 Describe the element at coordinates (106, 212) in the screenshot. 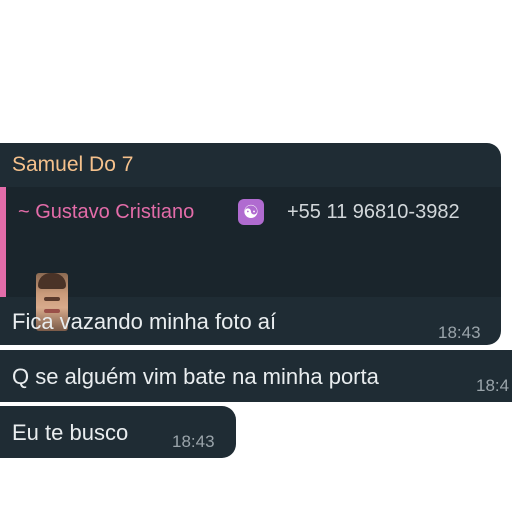

I see `quoted-author: ~ Gustavo Cristiano` at that location.